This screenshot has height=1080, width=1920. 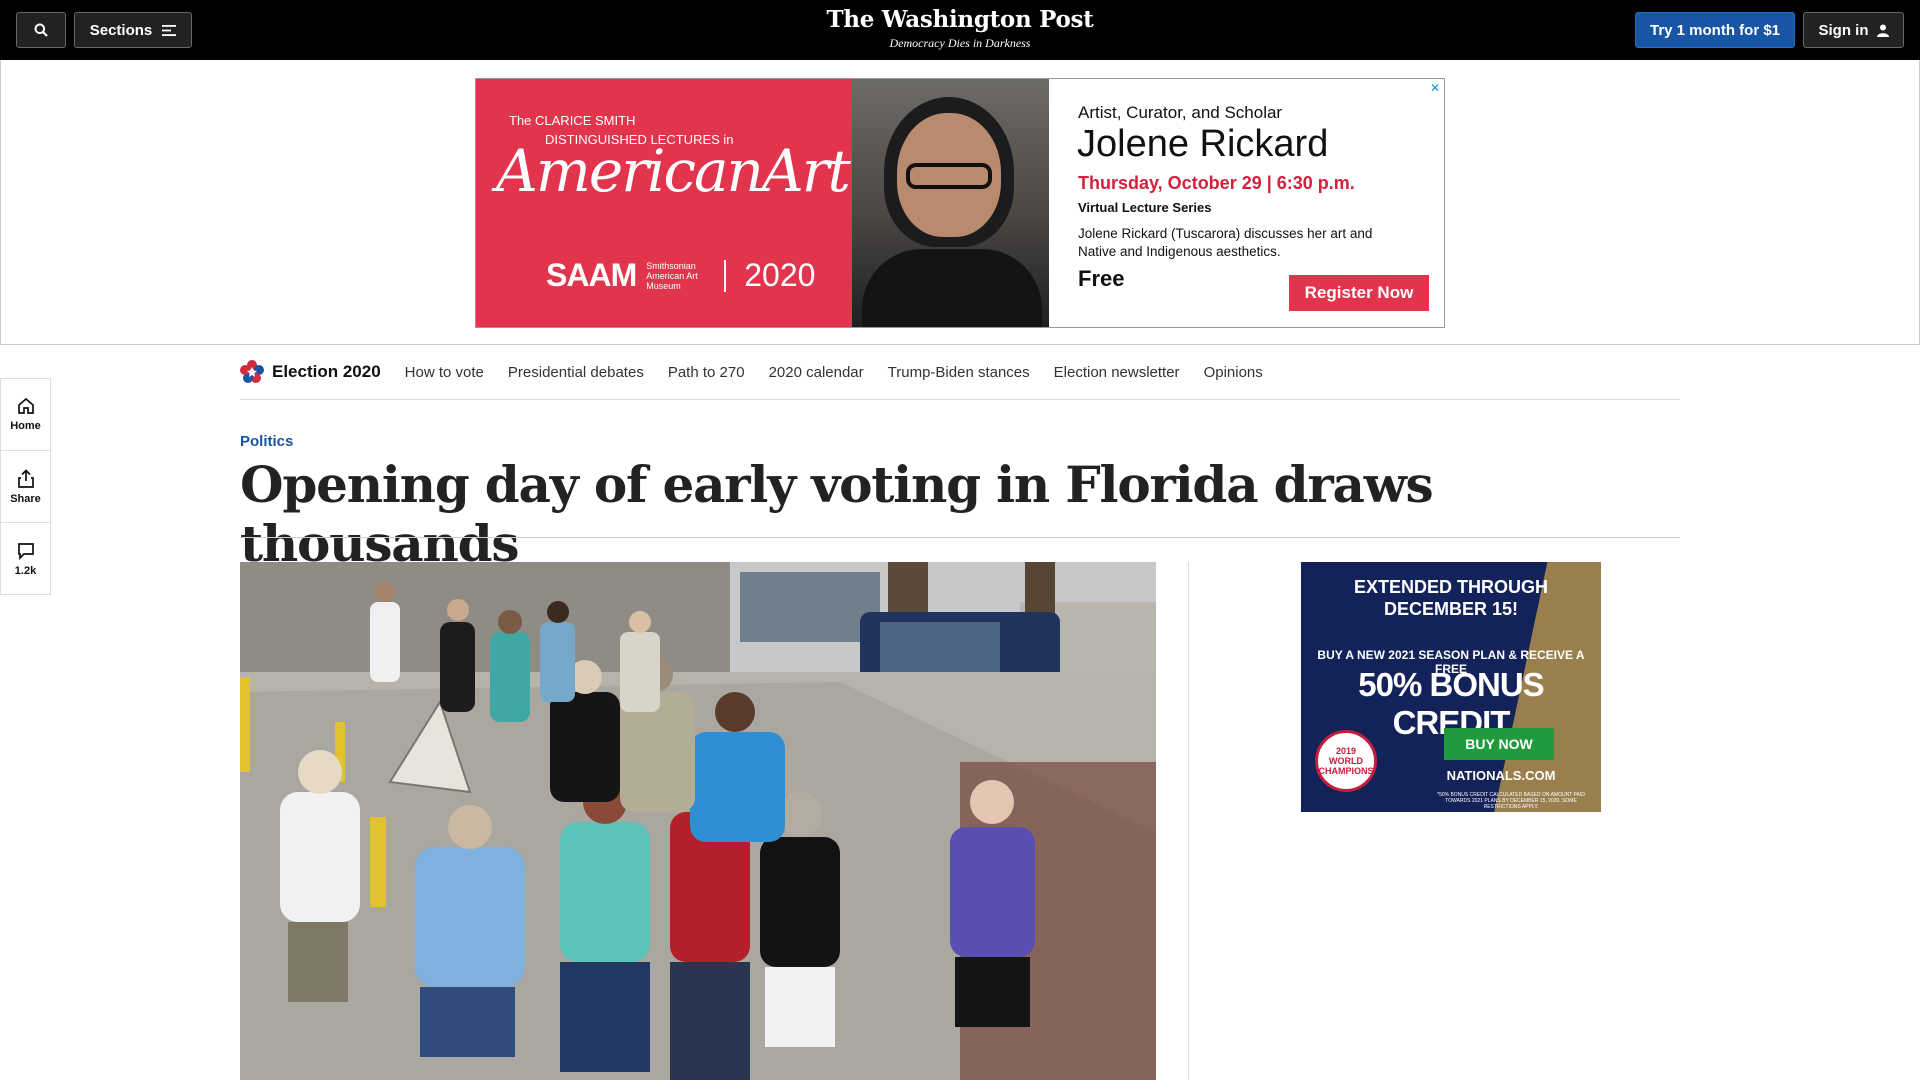 I want to click on signin-label: Sign in, so click(x=1843, y=30).